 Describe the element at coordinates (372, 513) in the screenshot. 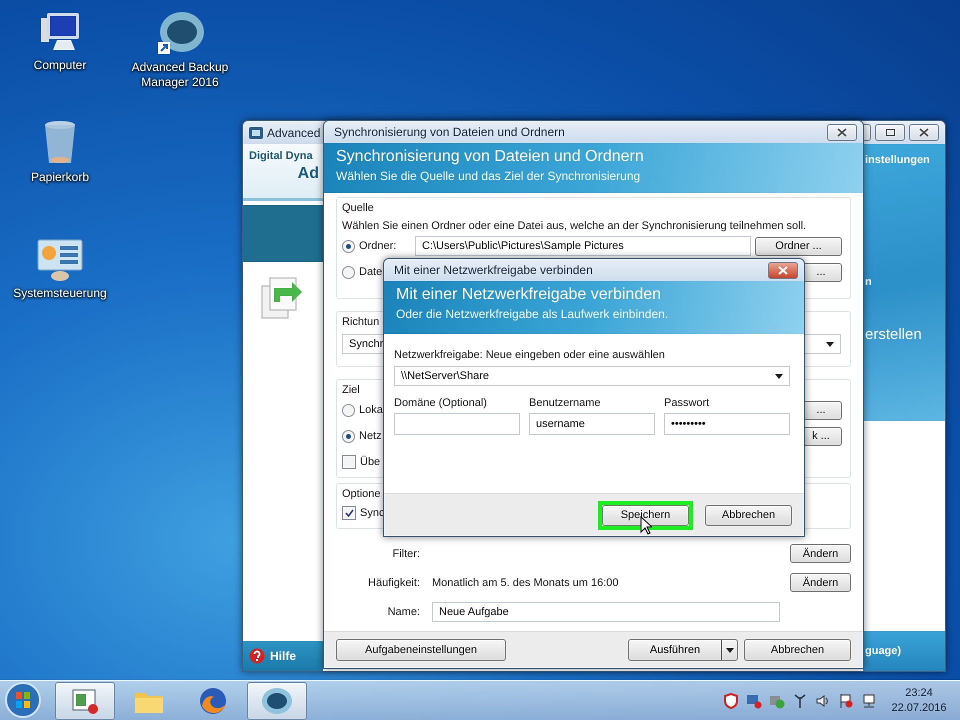

I see `checkbox-label: Sync` at that location.